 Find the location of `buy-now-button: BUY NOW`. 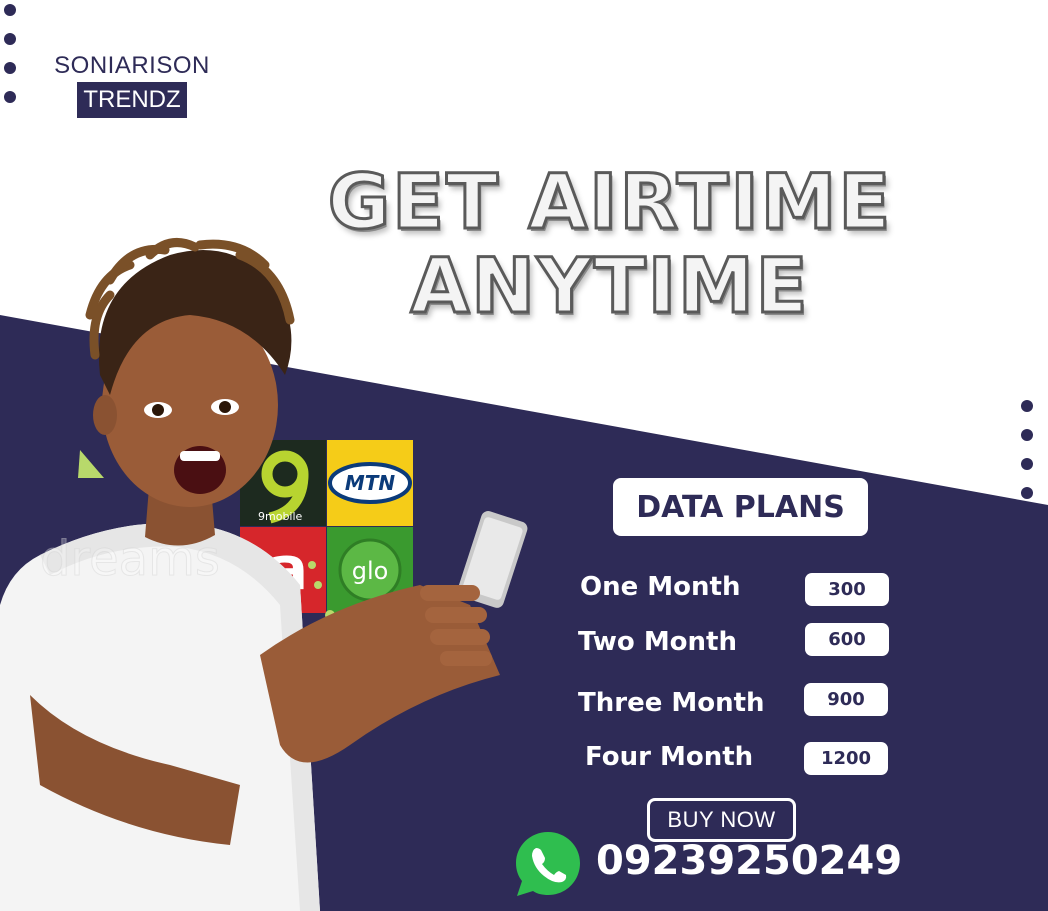

buy-now-button: BUY NOW is located at coordinates (721, 820).